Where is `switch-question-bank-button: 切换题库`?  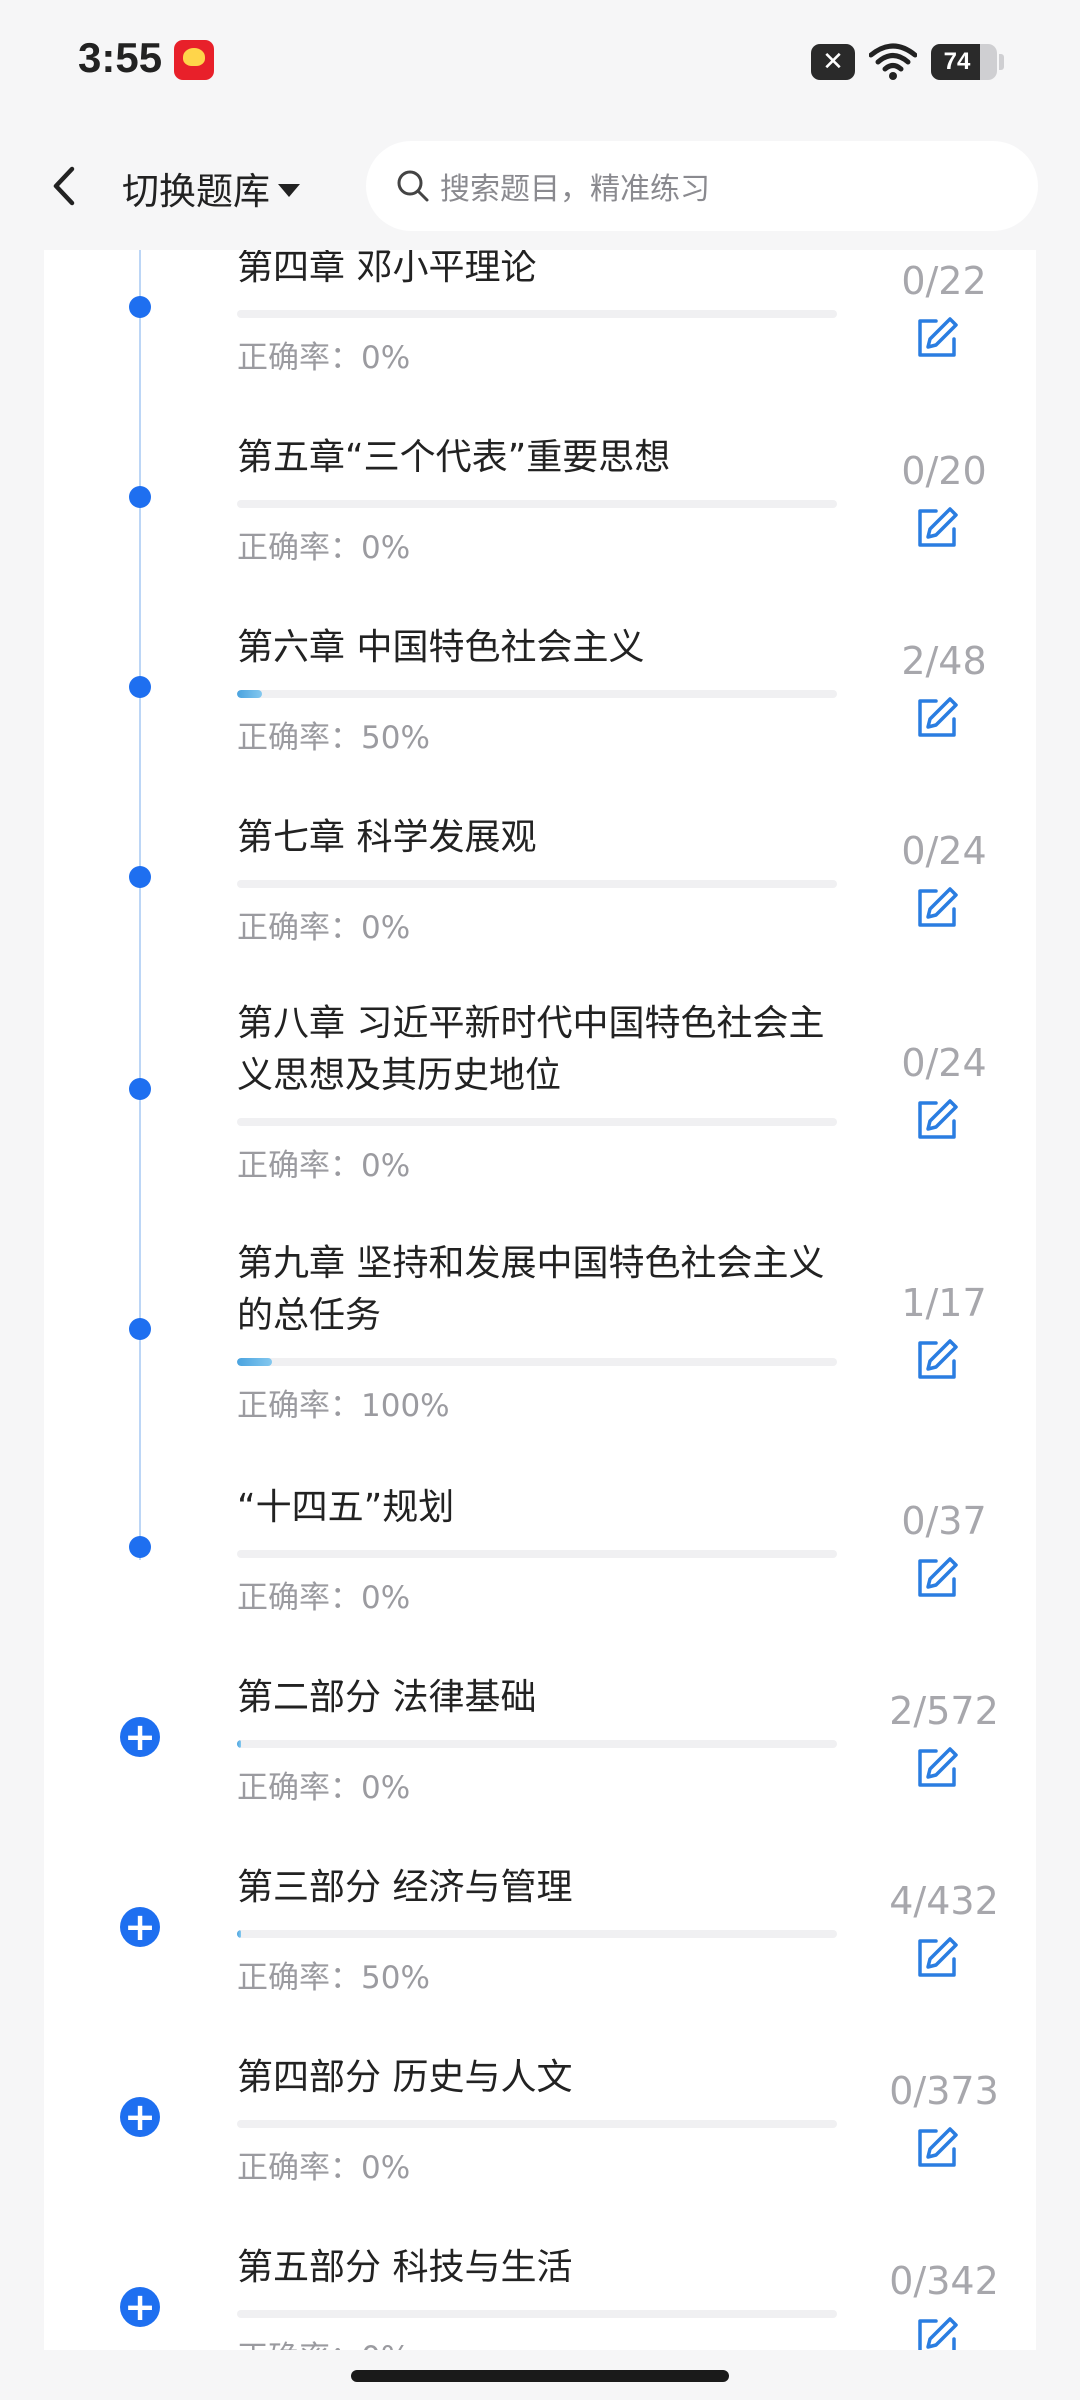
switch-question-bank-button: 切换题库 is located at coordinates (211, 188).